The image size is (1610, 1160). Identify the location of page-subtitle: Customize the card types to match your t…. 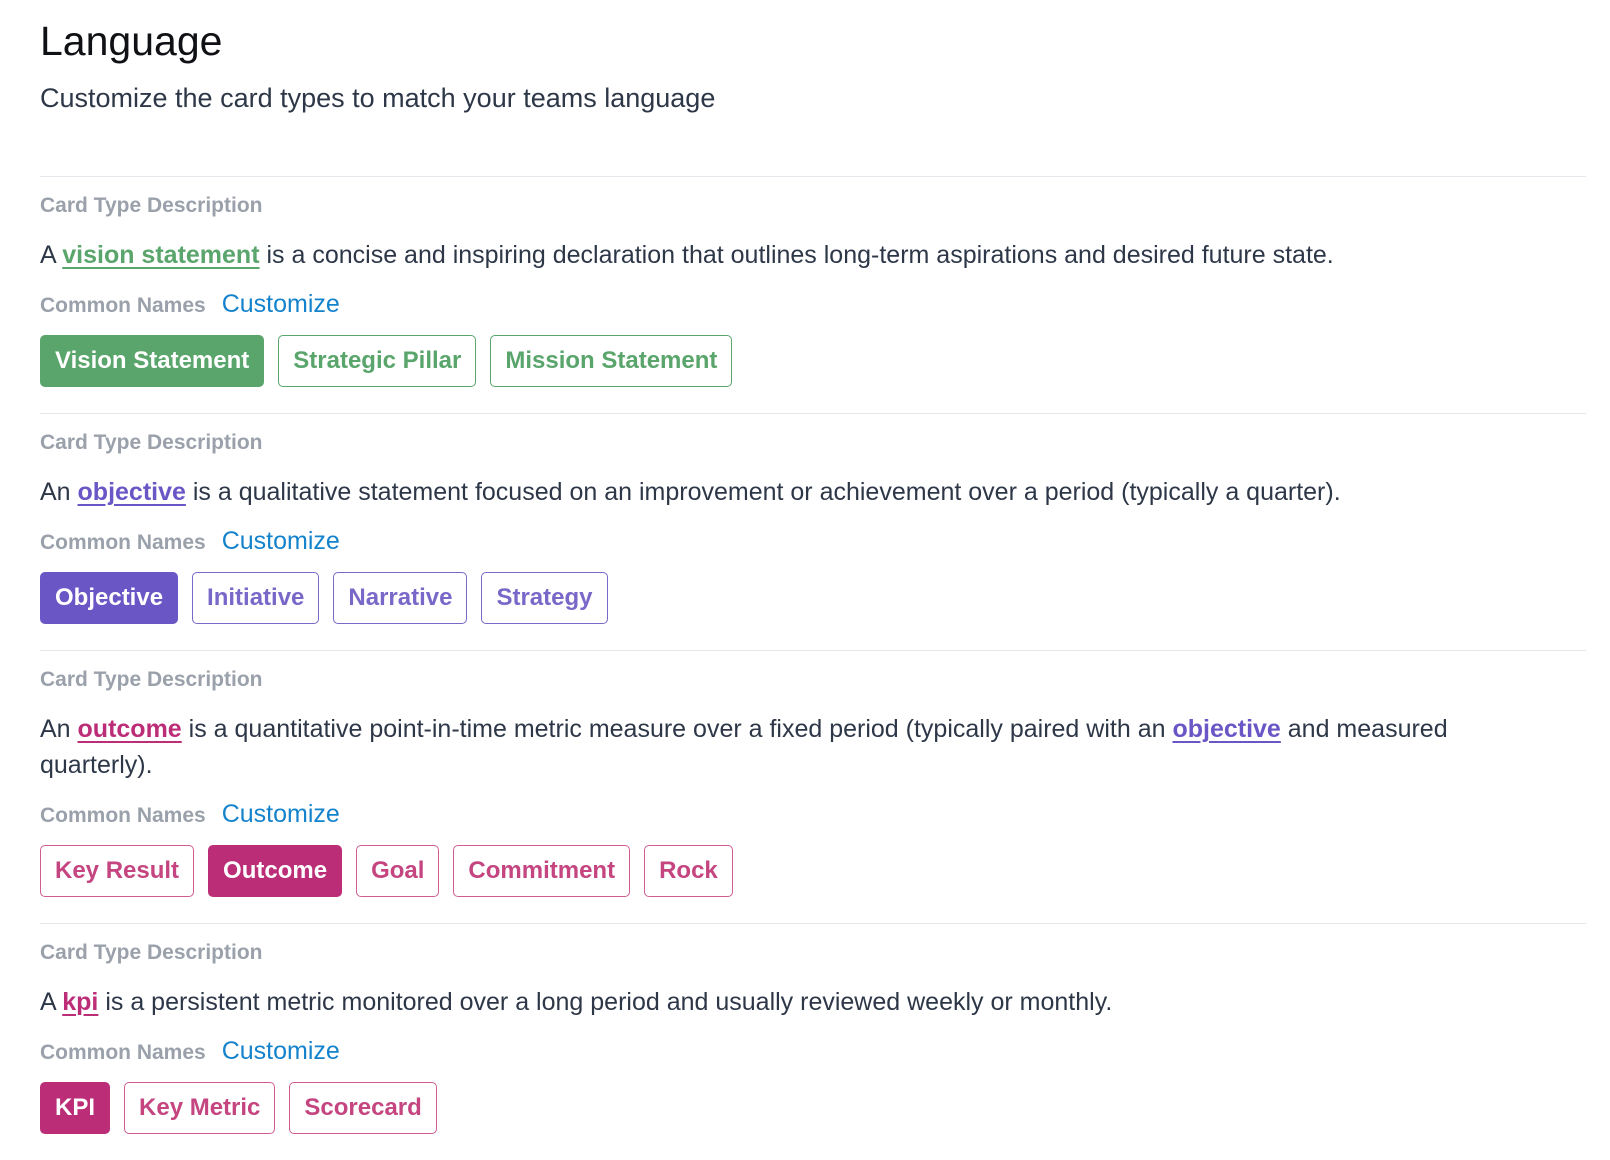
(378, 98).